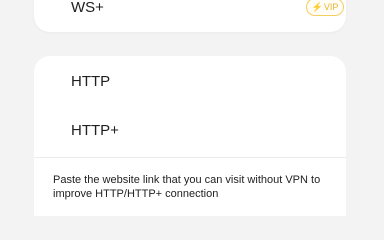 This screenshot has width=384, height=240. I want to click on lightning-icon: ⚡, so click(317, 7).